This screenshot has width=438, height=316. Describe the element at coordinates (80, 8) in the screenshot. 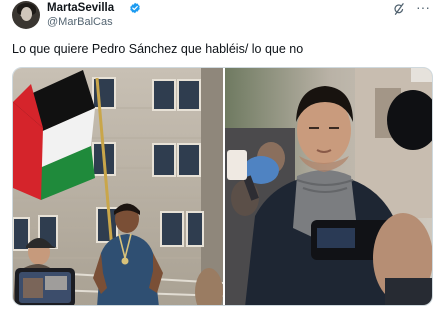

I see `author-display-name: MartaSevilla` at that location.